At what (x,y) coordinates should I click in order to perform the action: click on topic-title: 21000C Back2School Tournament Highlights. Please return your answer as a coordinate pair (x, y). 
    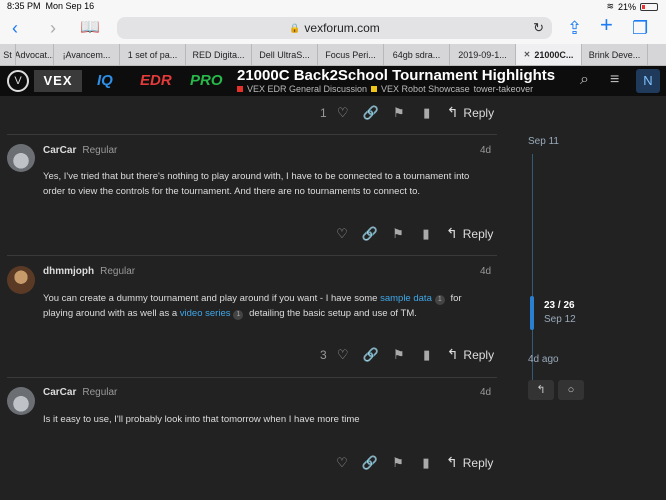
    Looking at the image, I should click on (396, 75).